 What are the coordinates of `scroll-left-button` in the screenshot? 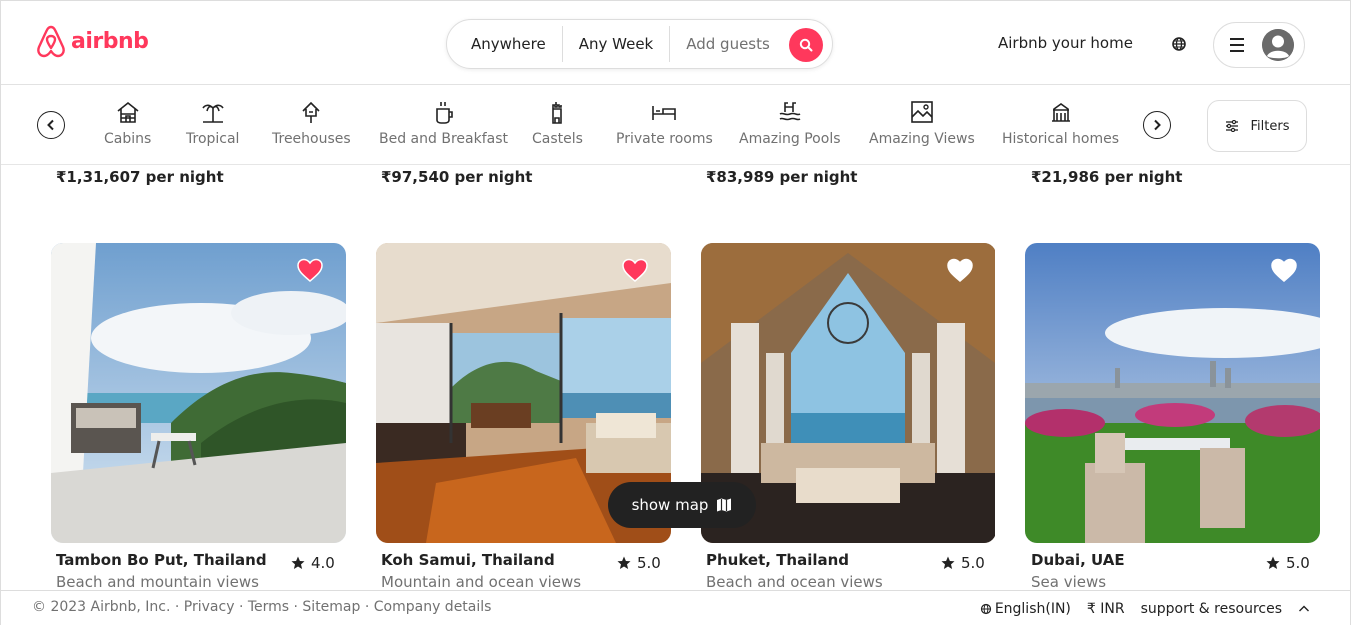 It's located at (51, 125).